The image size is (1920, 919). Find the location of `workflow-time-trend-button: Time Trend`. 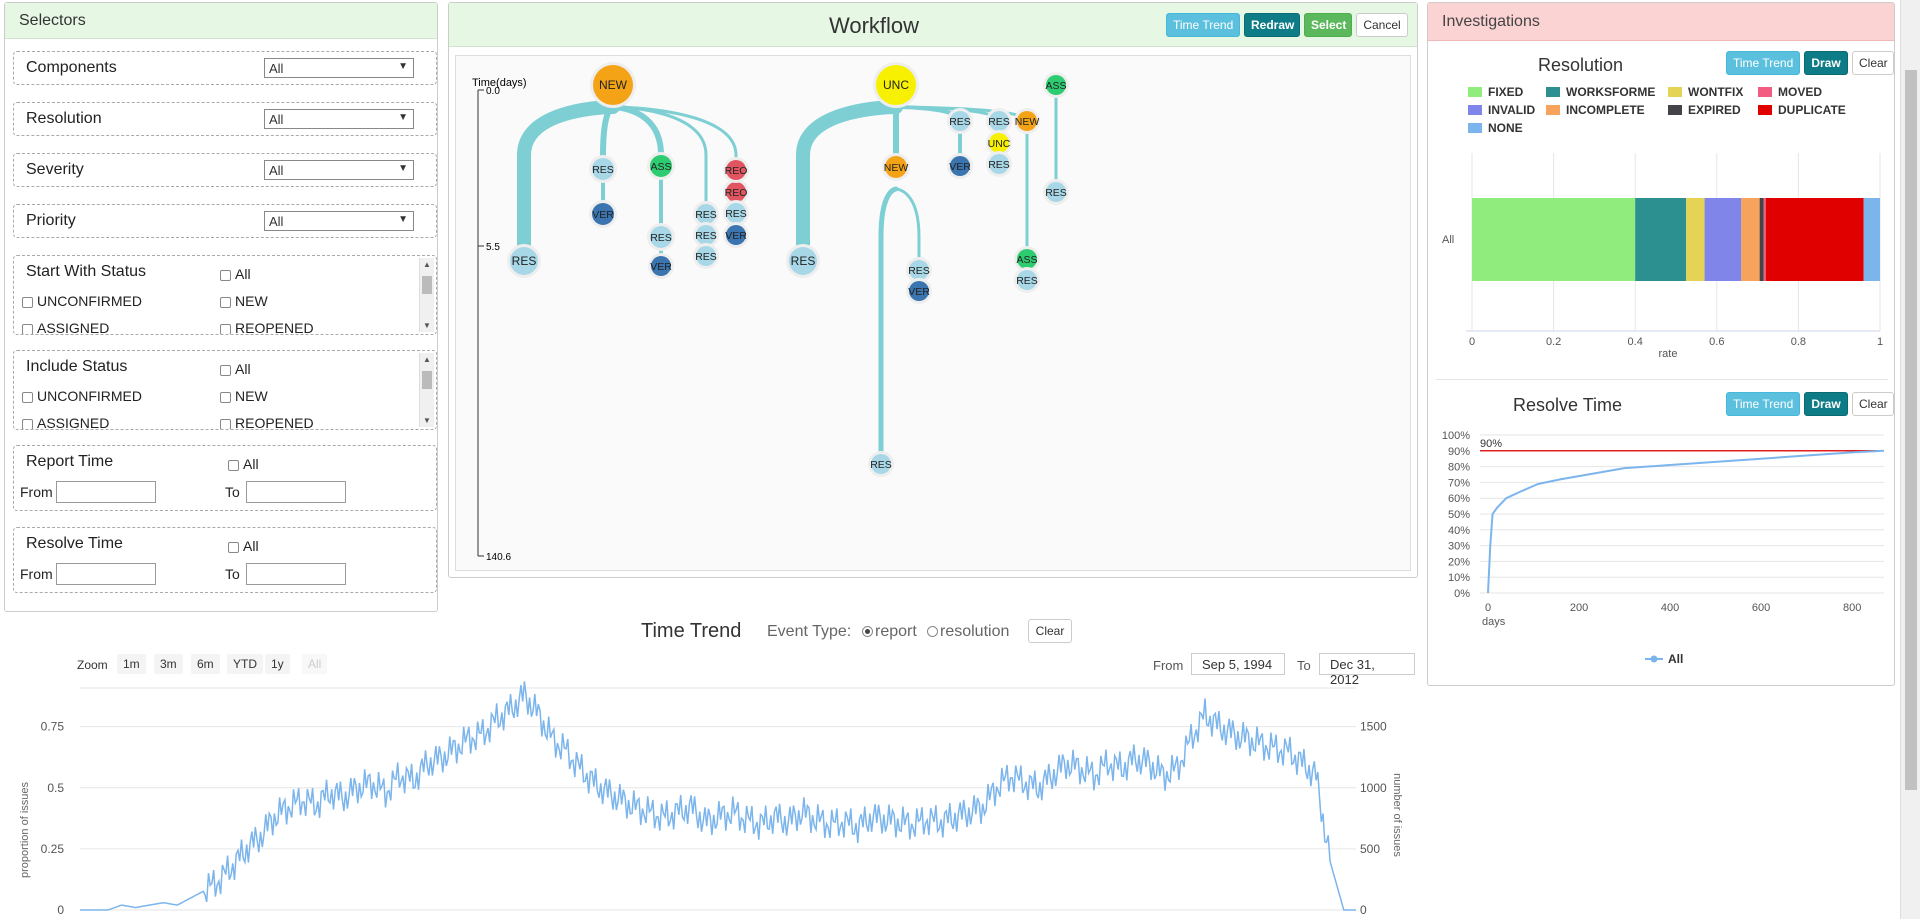

workflow-time-trend-button: Time Trend is located at coordinates (1203, 25).